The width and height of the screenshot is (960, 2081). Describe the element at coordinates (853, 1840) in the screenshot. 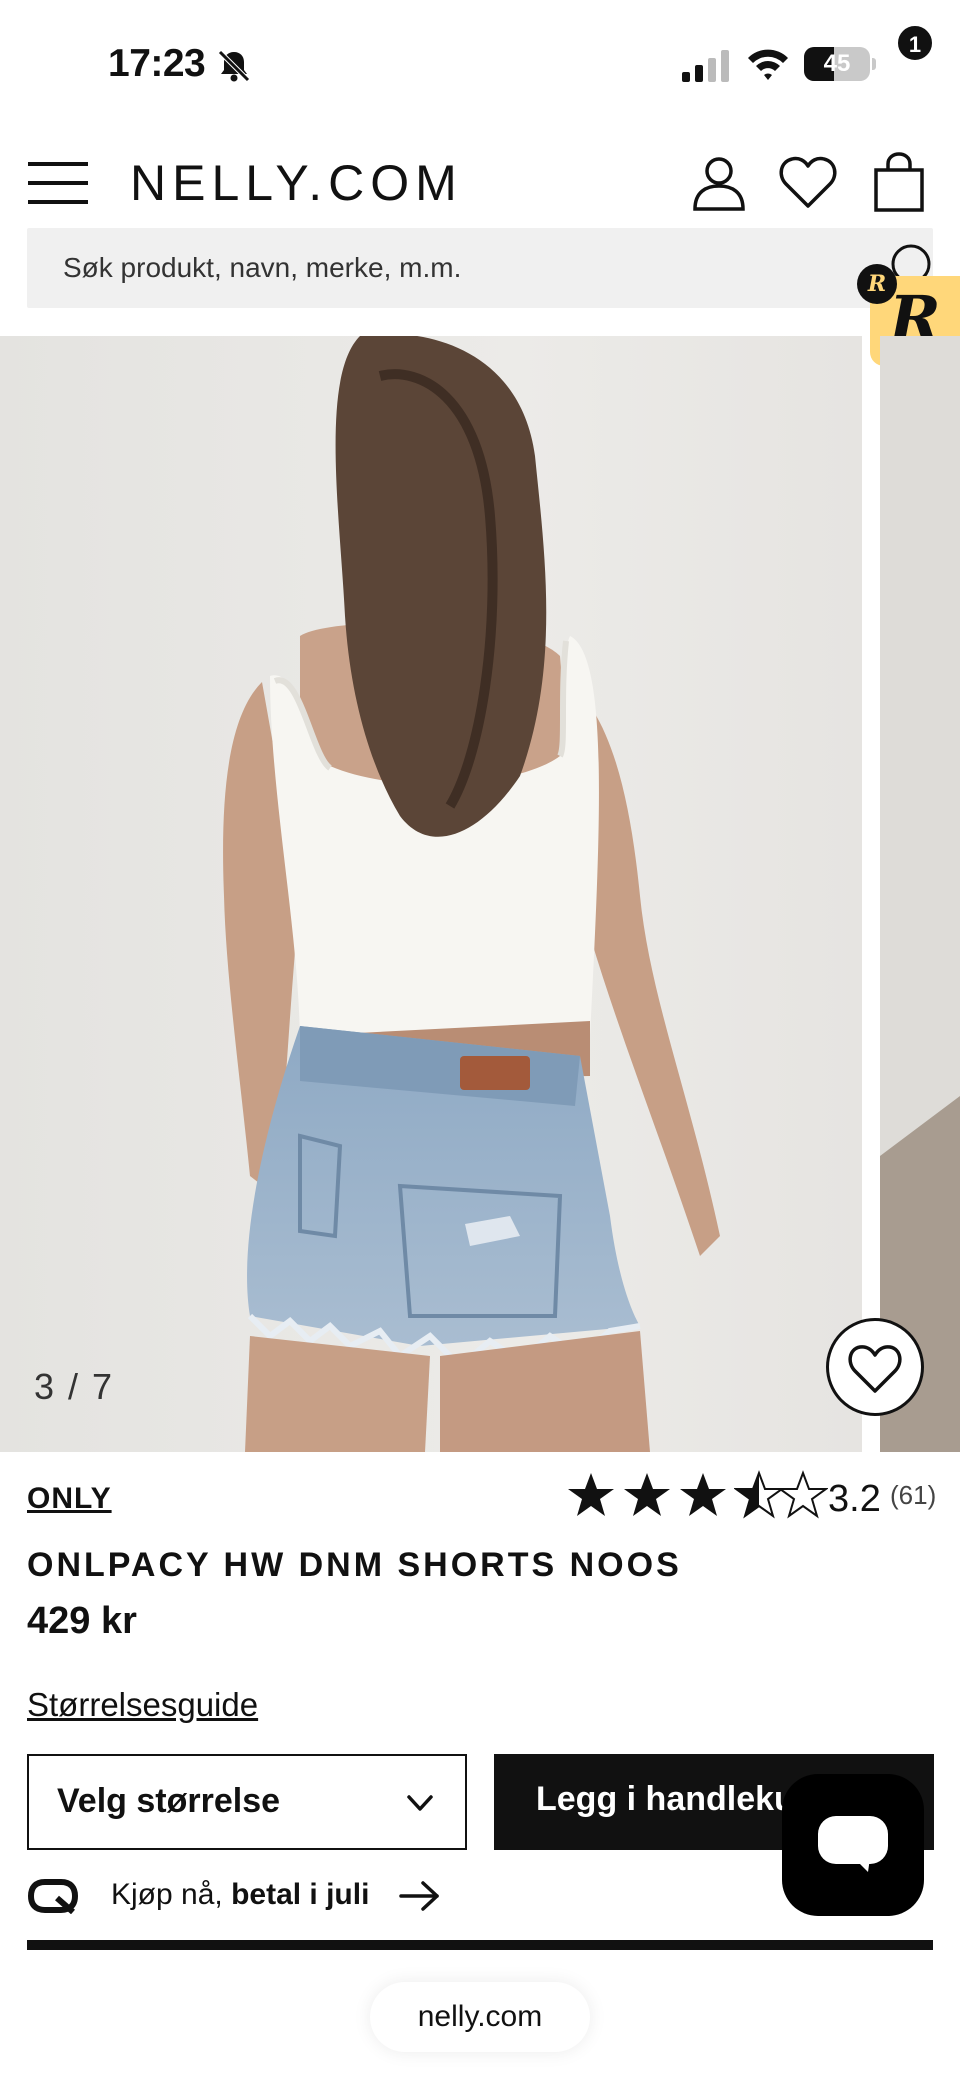

I see `chat-icon` at that location.